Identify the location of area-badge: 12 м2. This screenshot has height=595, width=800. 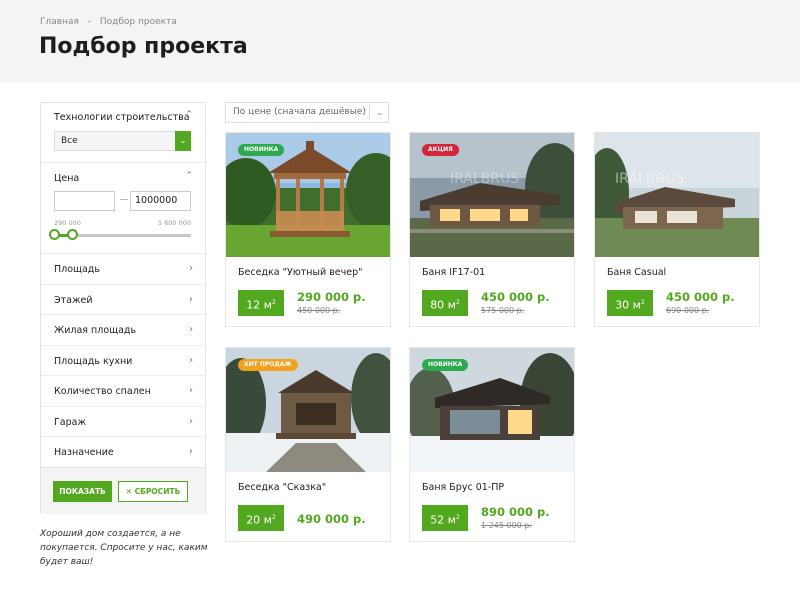
(261, 303).